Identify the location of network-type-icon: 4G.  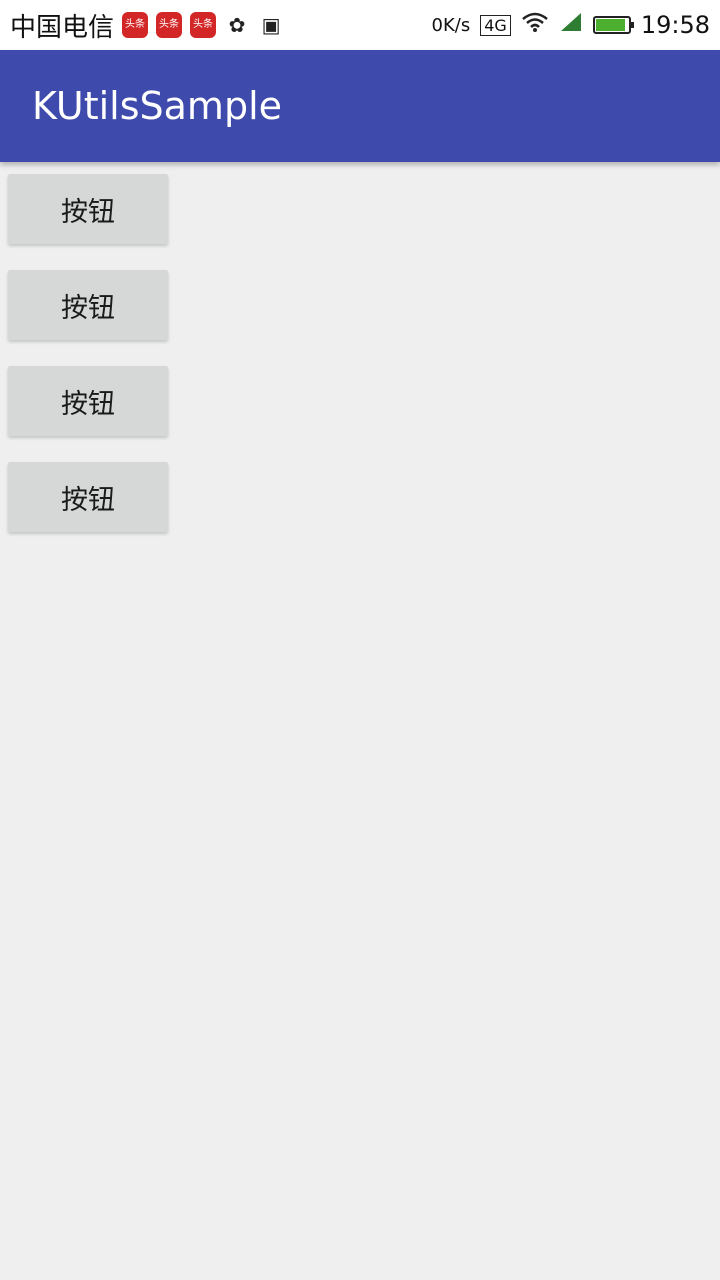
(495, 25).